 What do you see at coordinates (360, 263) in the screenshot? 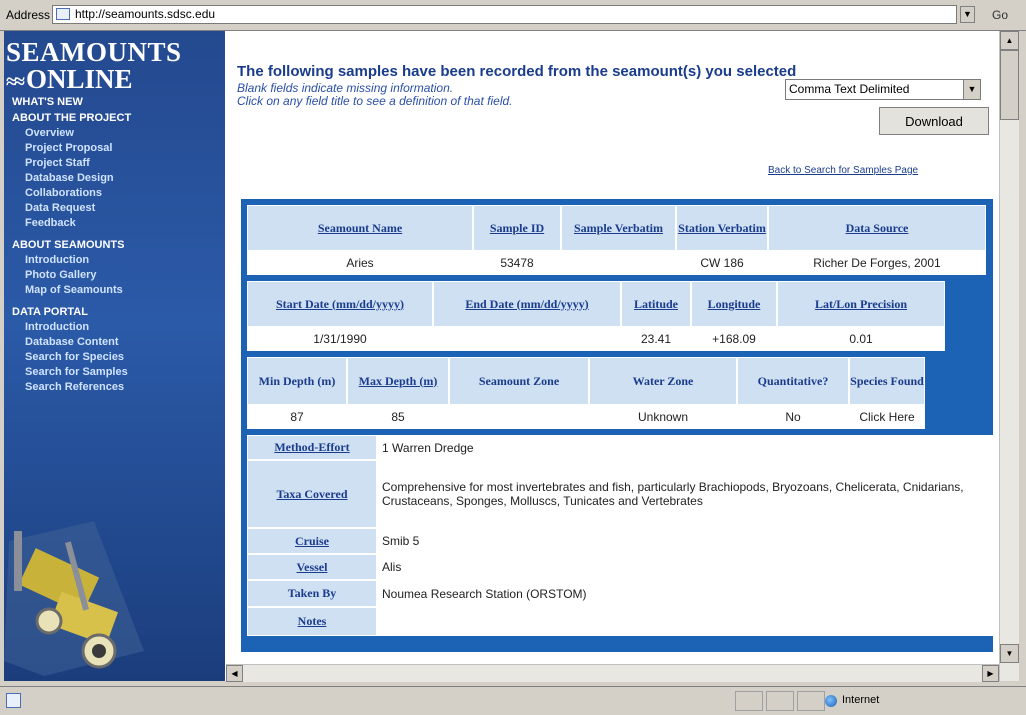
I see `cell-seamount-name: Aries` at bounding box center [360, 263].